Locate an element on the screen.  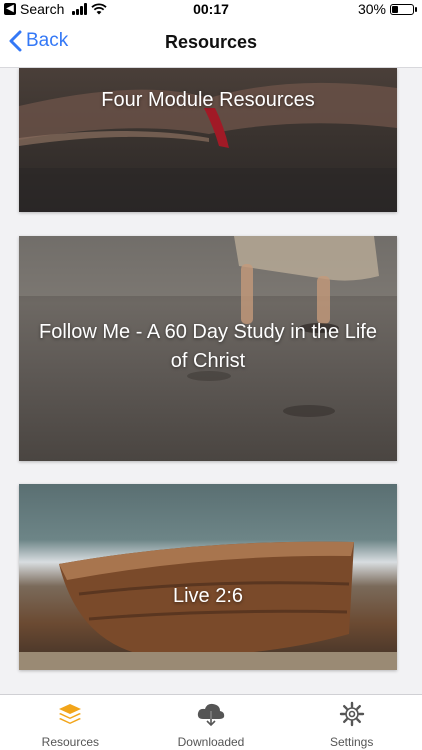
battery-percent: 30% is located at coordinates (371, 9).